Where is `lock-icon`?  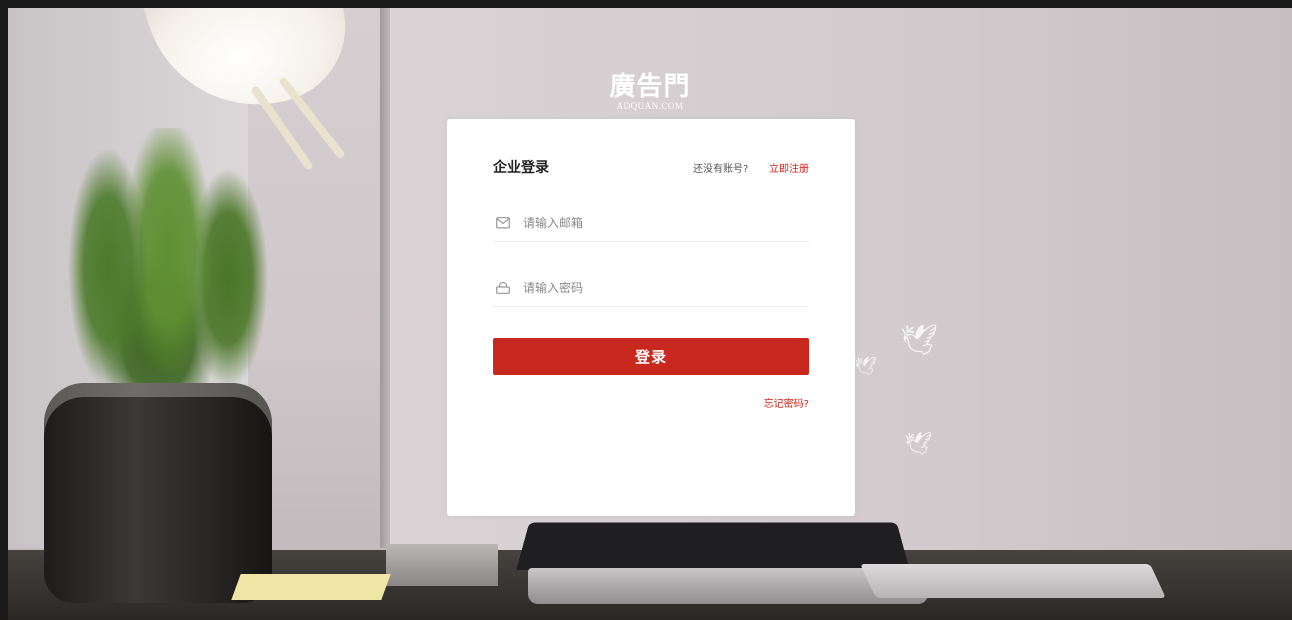 lock-icon is located at coordinates (503, 288).